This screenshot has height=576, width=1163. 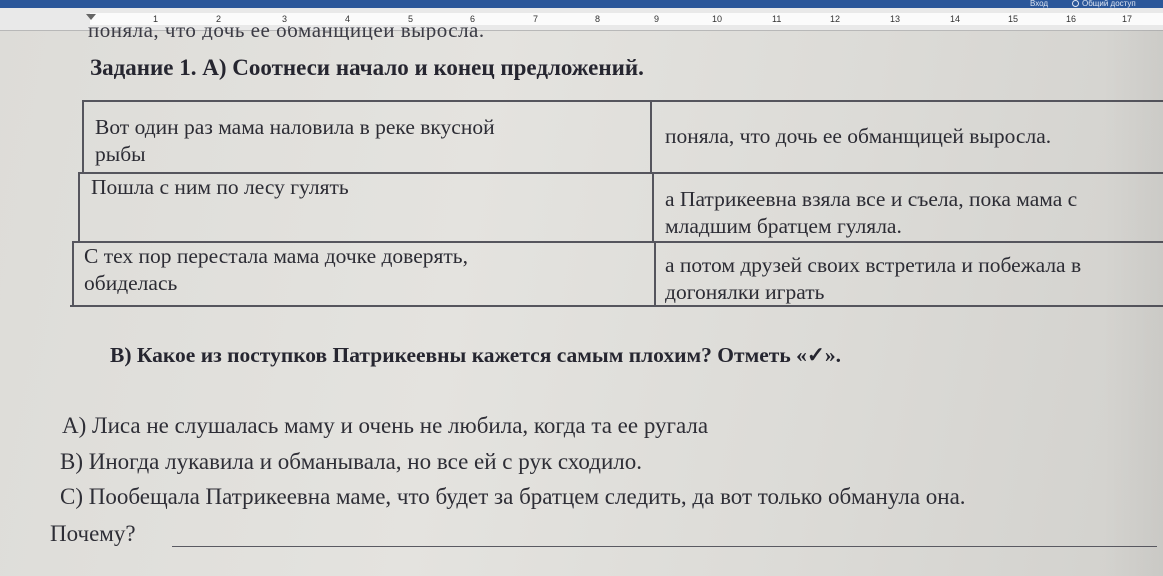 I want to click on ruler-number: 9, so click(x=657, y=19).